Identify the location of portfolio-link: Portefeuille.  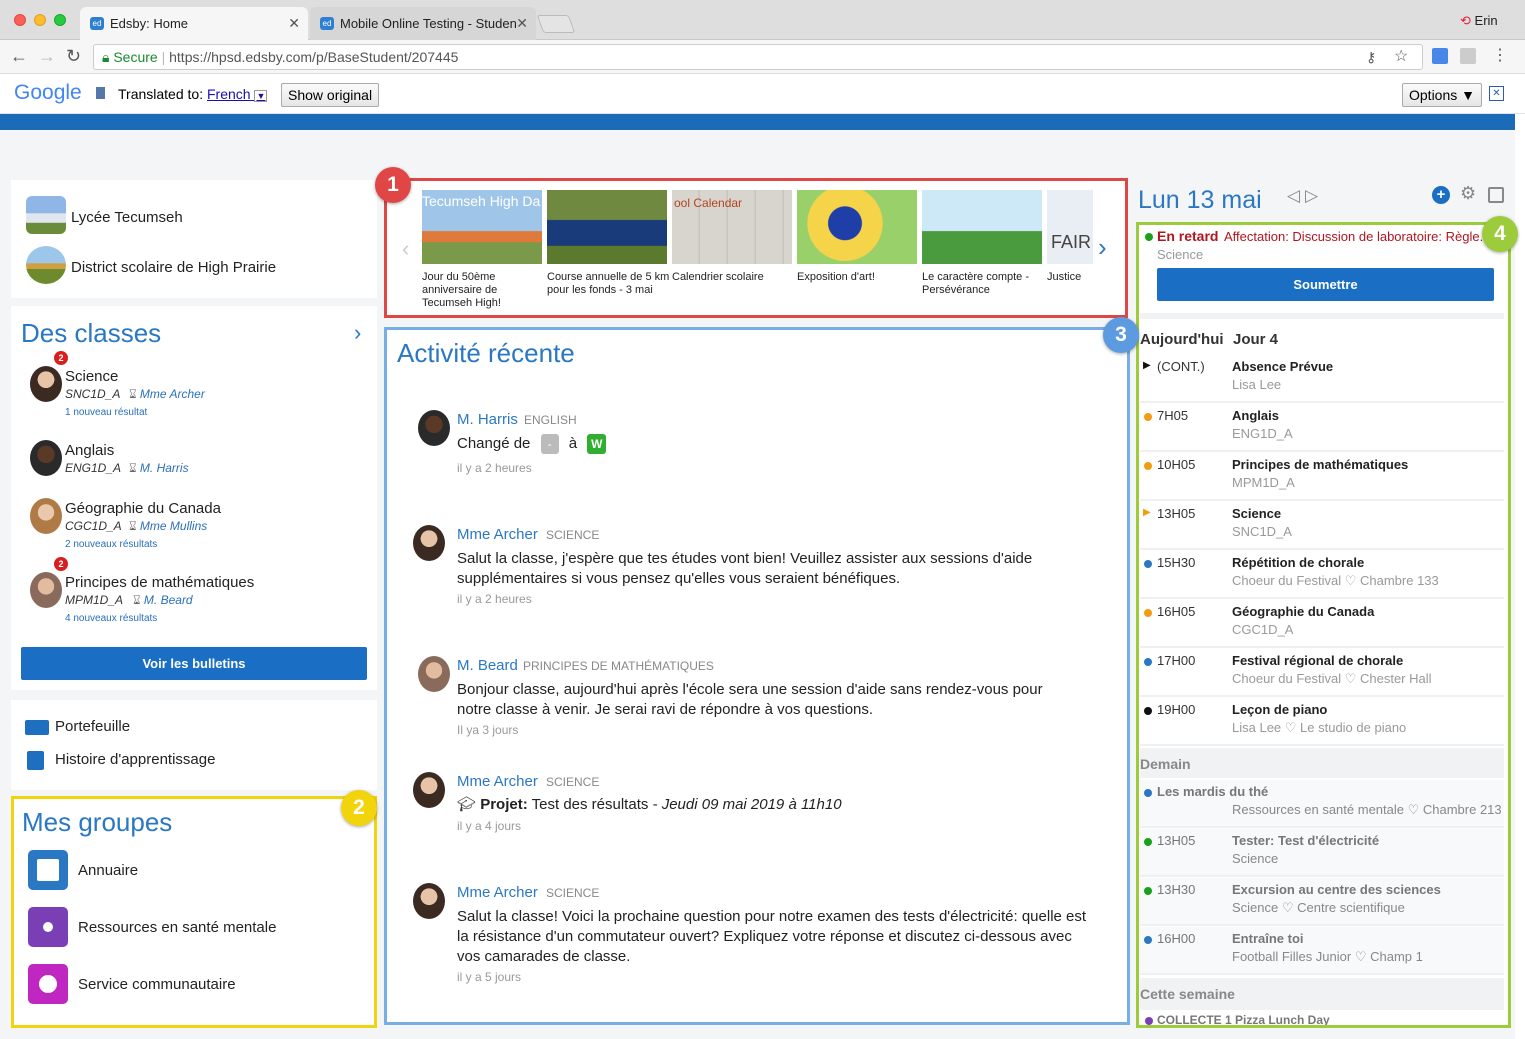
(92, 726).